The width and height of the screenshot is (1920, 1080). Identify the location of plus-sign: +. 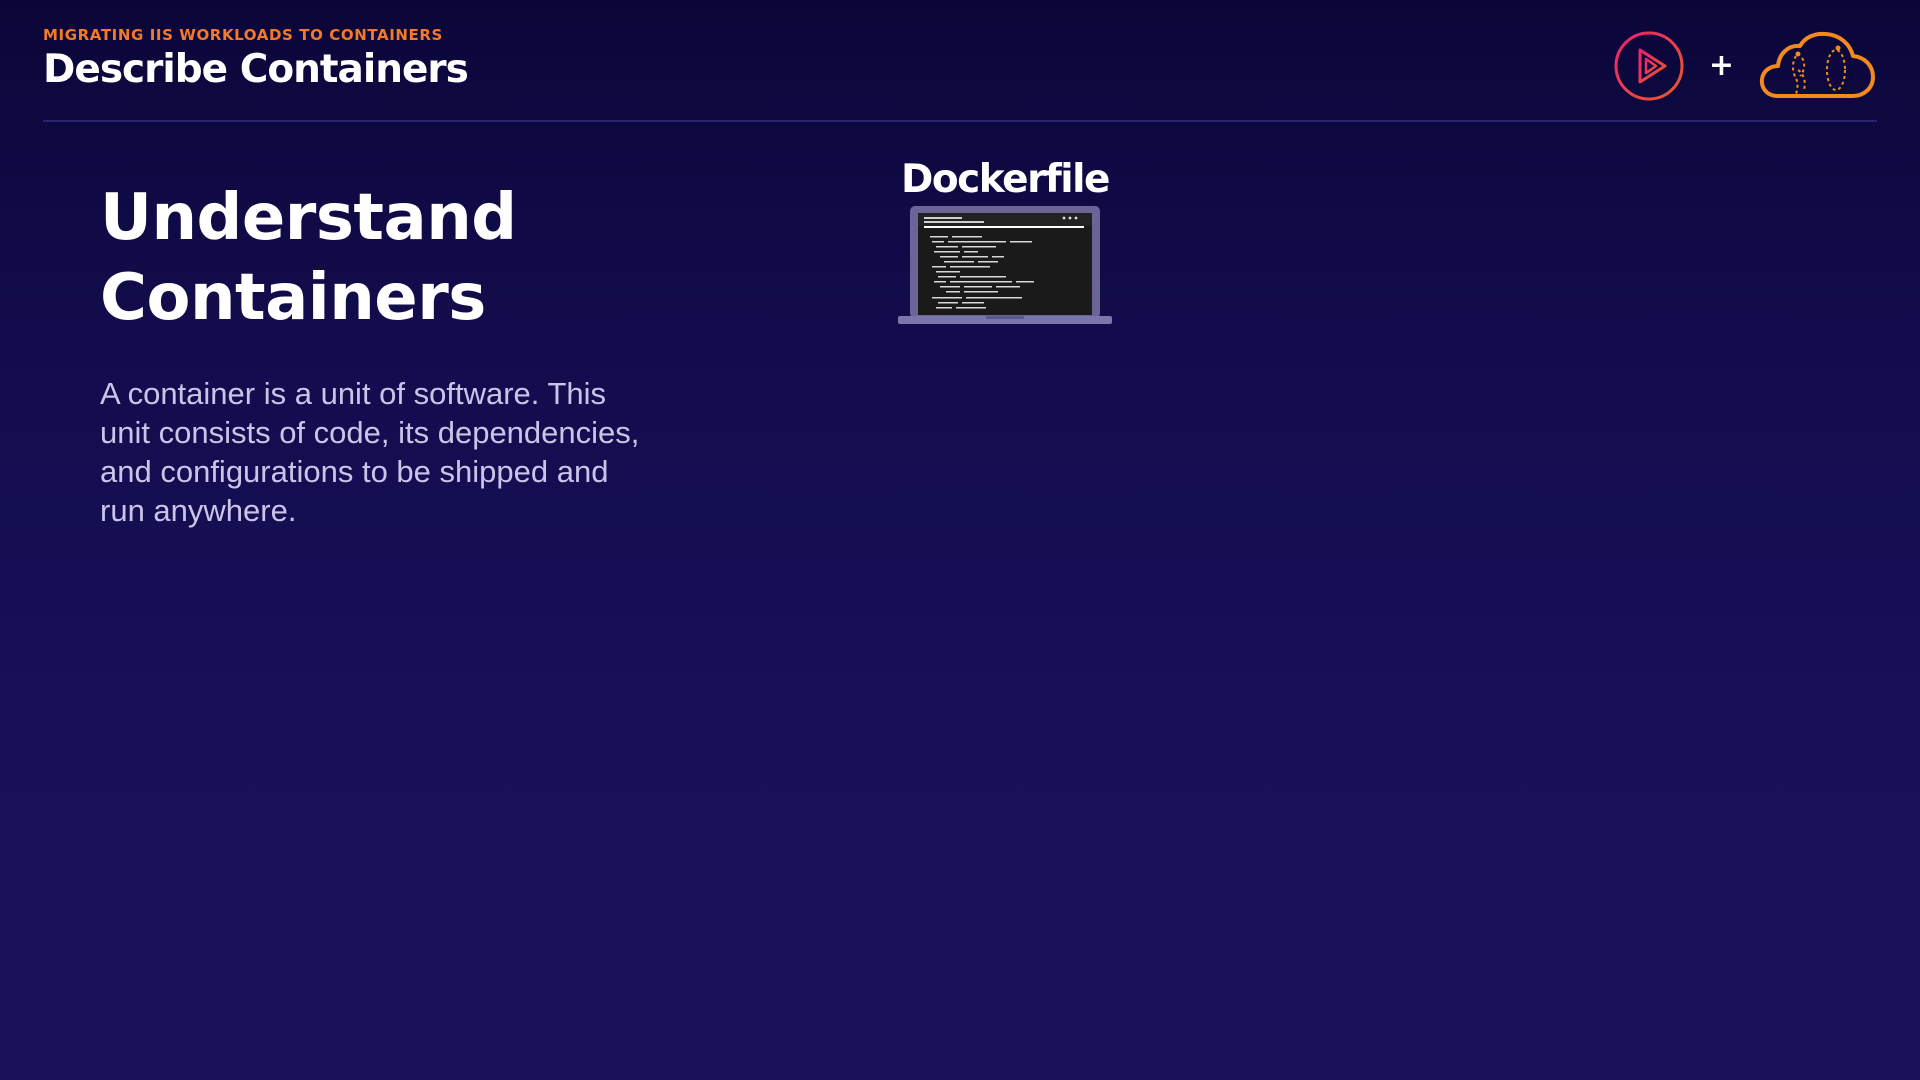
(1721, 65).